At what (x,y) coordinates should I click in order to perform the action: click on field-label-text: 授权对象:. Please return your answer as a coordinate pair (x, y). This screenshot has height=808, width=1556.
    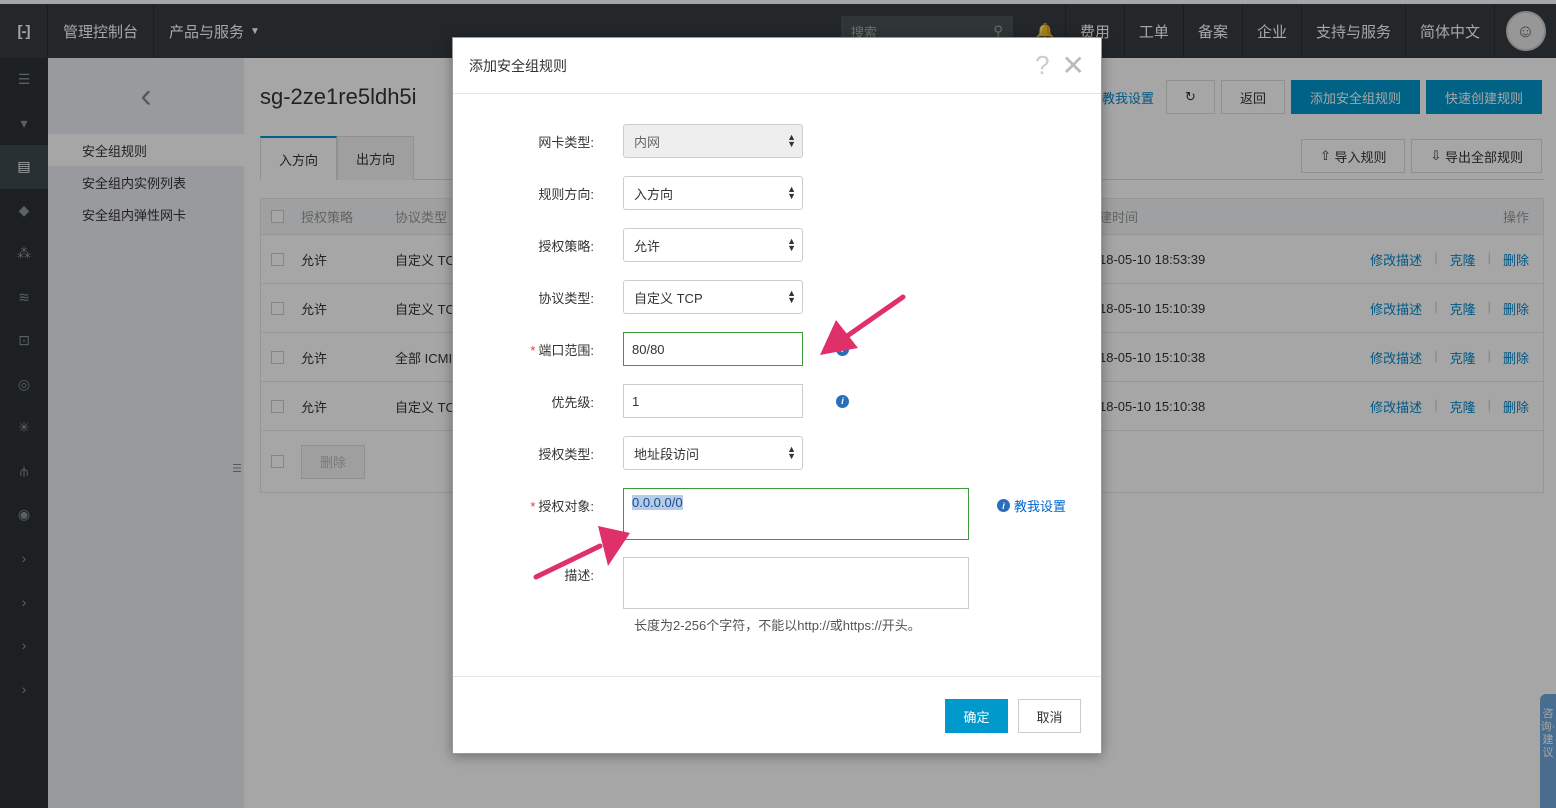
    Looking at the image, I should click on (566, 506).